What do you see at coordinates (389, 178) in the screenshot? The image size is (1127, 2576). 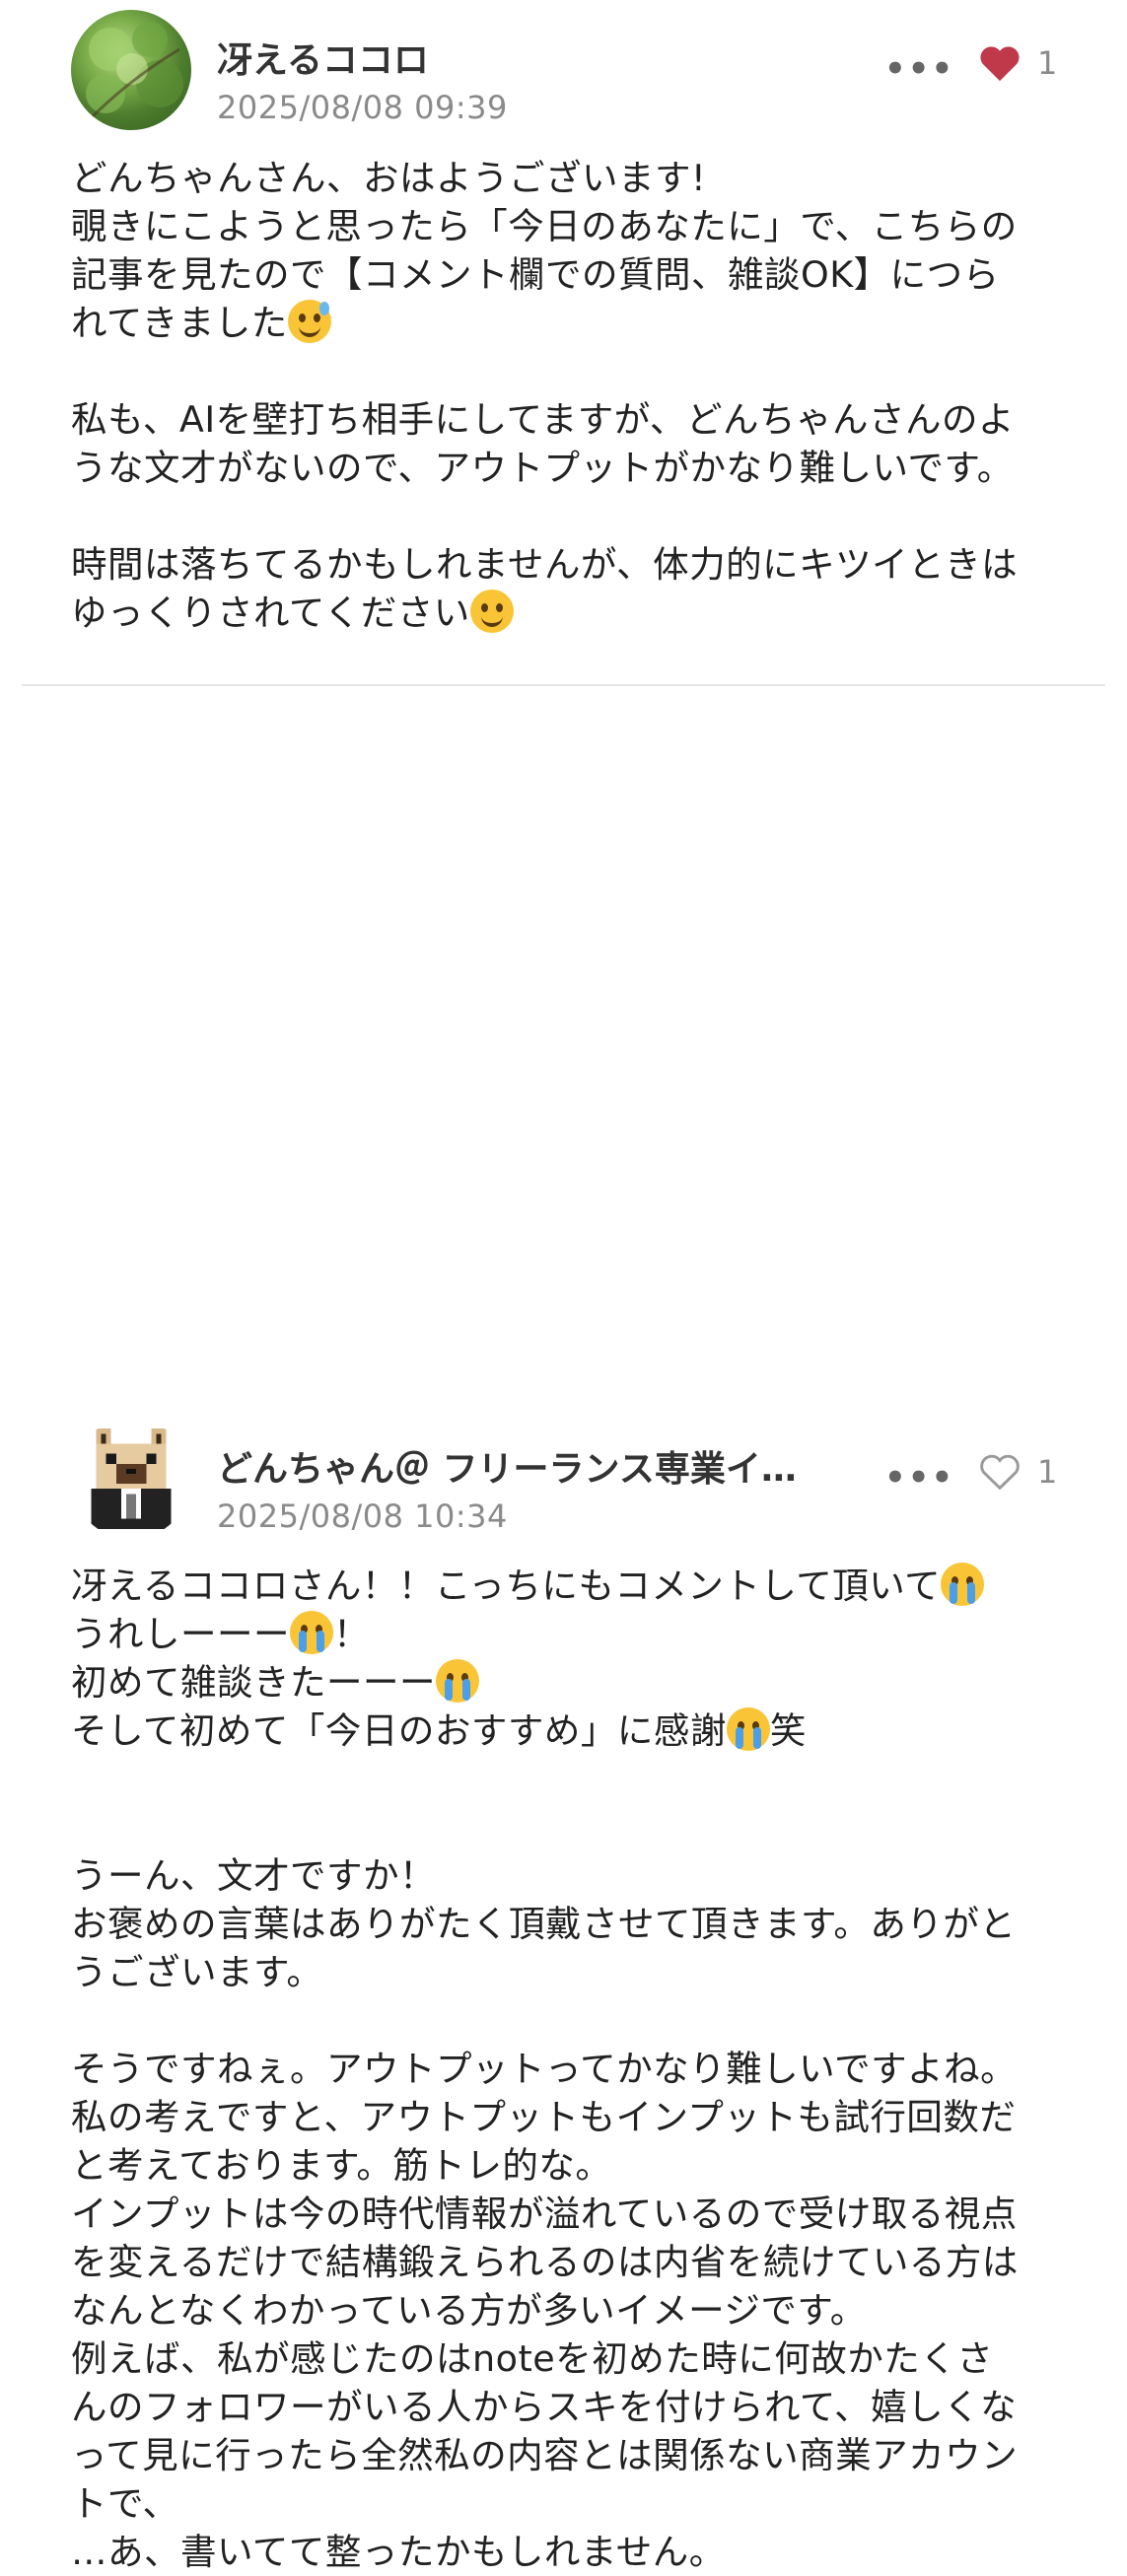 I see `text-line: どんちゃんさん、おはようございます!` at bounding box center [389, 178].